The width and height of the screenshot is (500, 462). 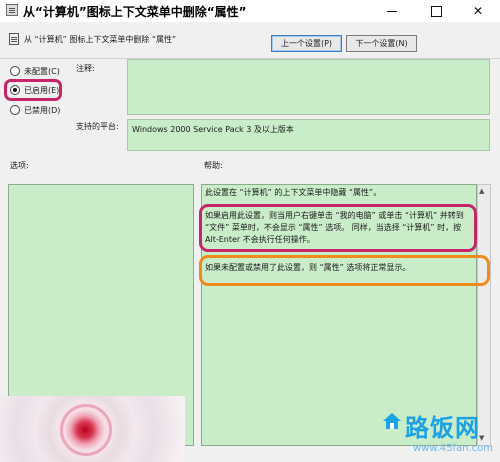 I want to click on policy-icon, so click(x=12, y=10).